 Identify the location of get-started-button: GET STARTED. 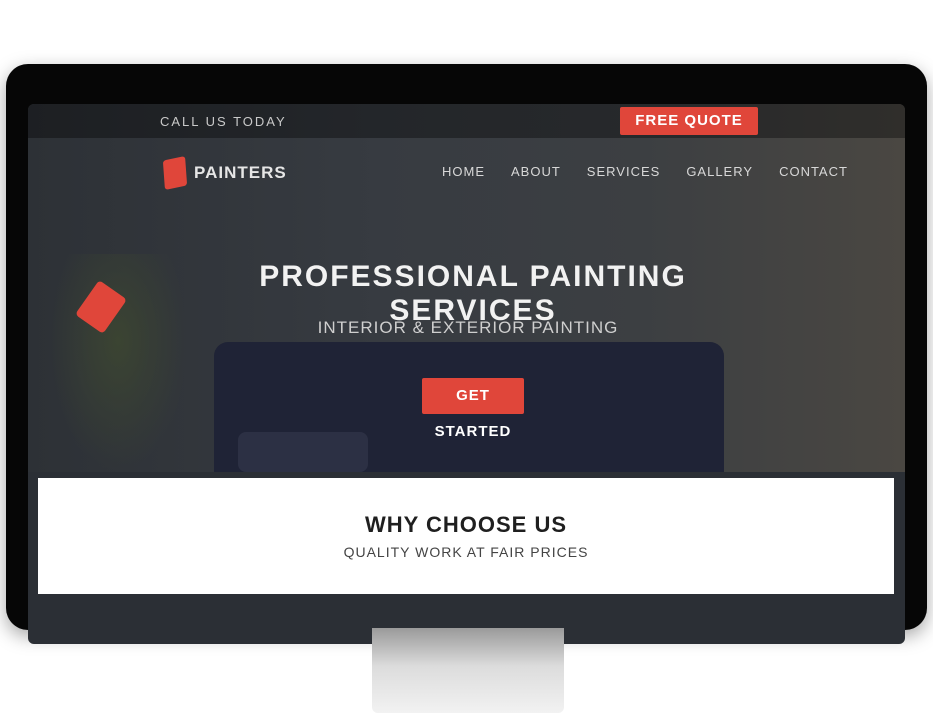
(473, 409).